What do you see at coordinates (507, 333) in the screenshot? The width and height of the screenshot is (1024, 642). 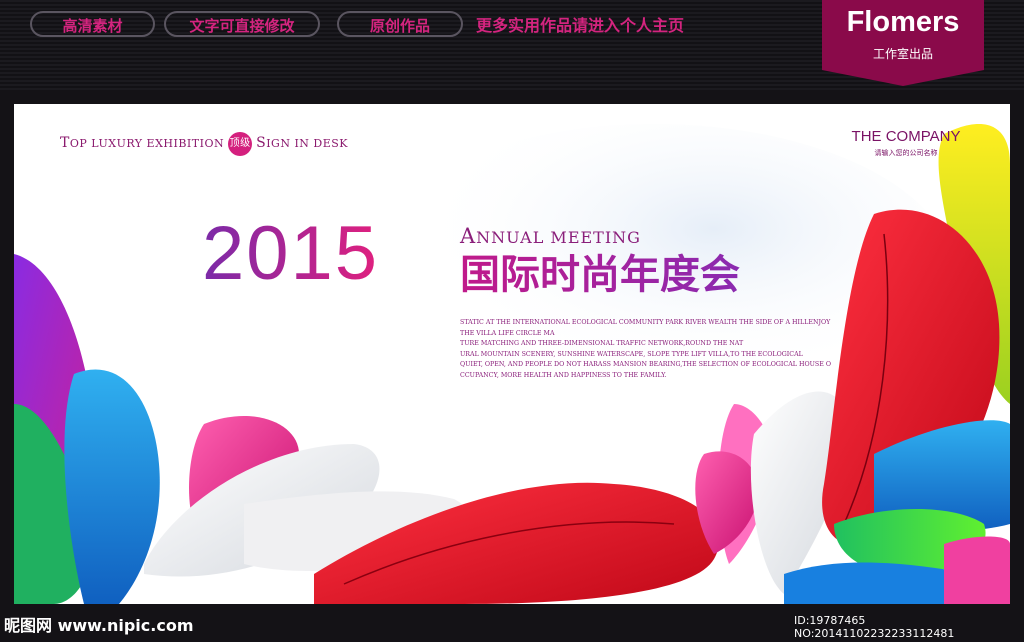 I see `description-line: THE VILLA LIFE CIRCLE MA` at bounding box center [507, 333].